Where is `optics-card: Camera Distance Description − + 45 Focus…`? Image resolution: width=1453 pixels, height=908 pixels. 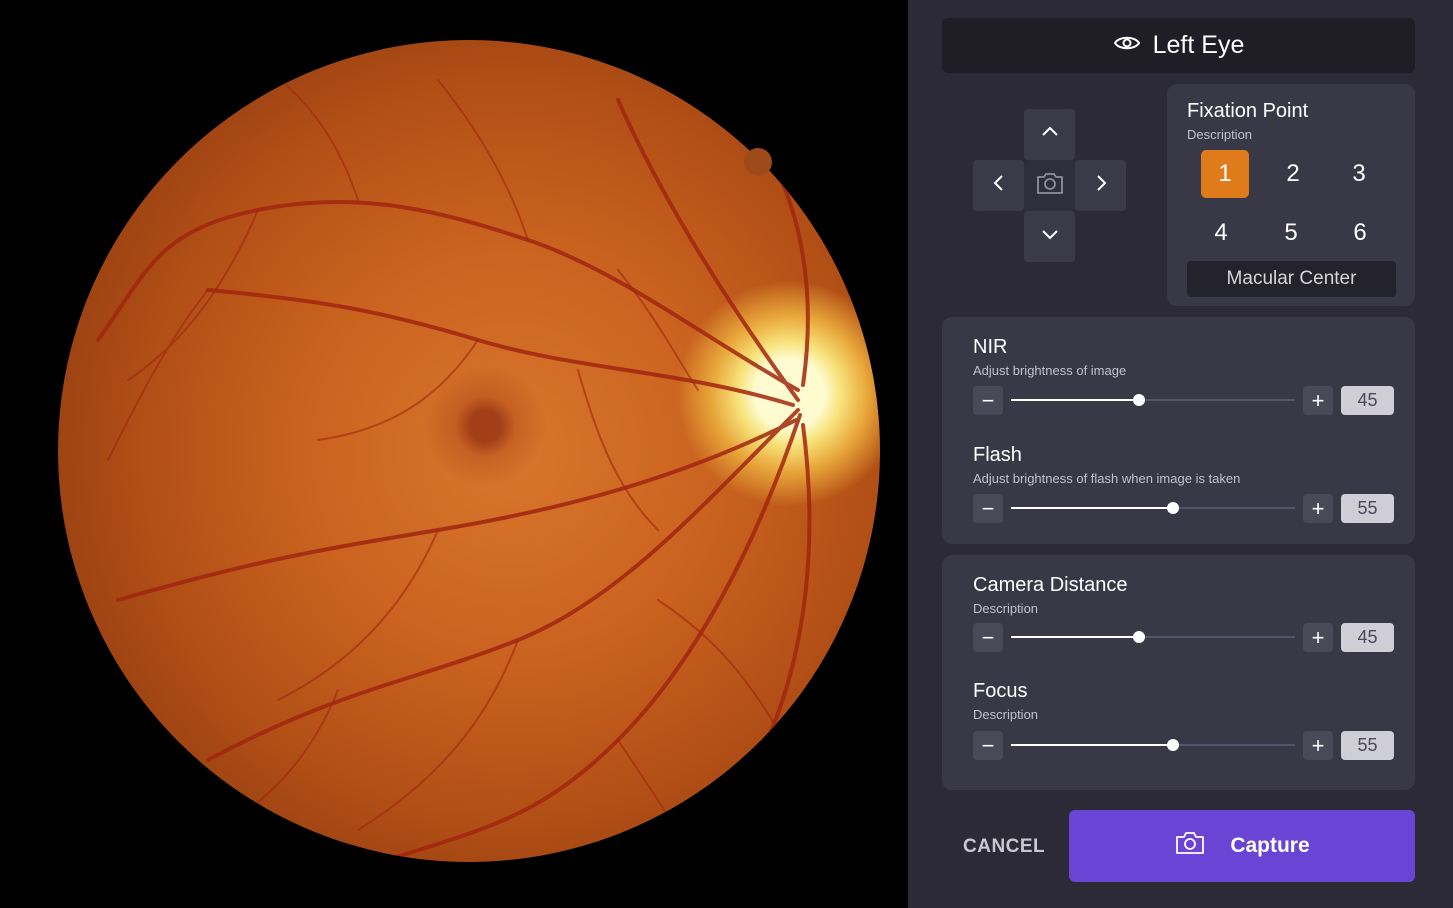 optics-card: Camera Distance Description − + 45 Focus… is located at coordinates (1178, 672).